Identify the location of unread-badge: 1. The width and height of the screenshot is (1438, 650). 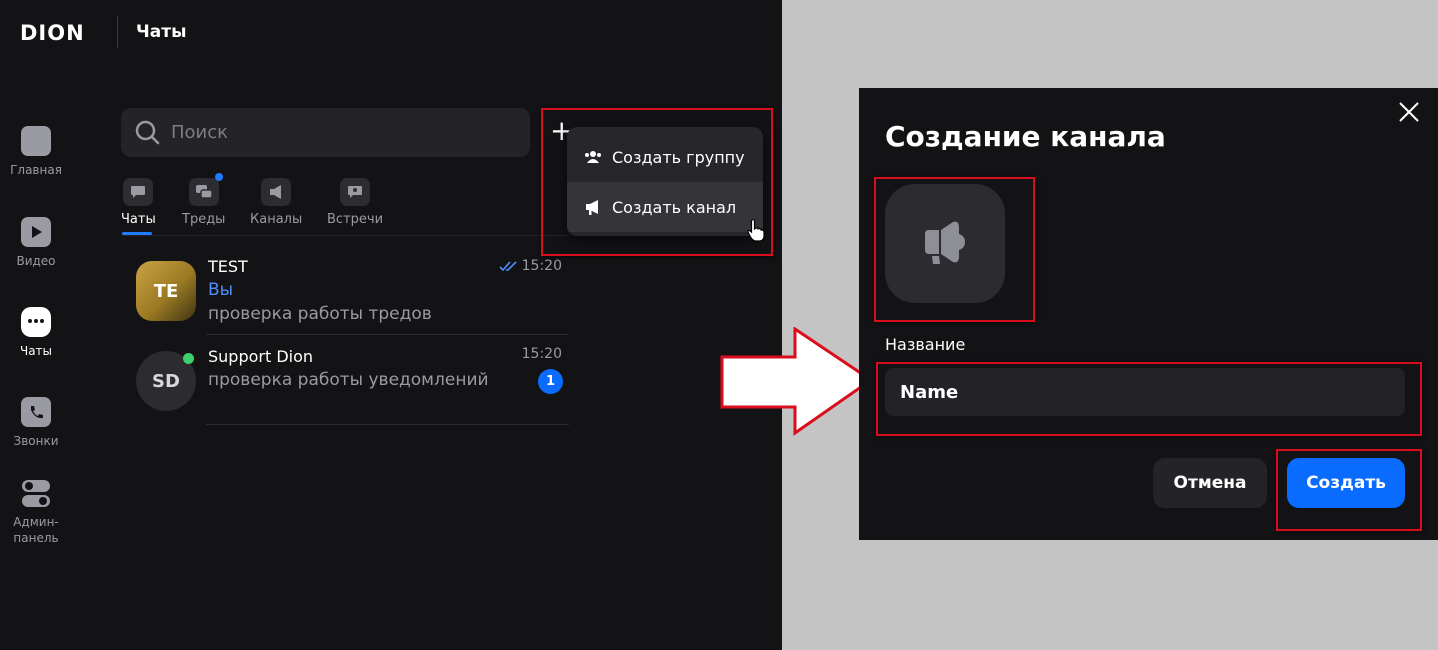
(550, 381).